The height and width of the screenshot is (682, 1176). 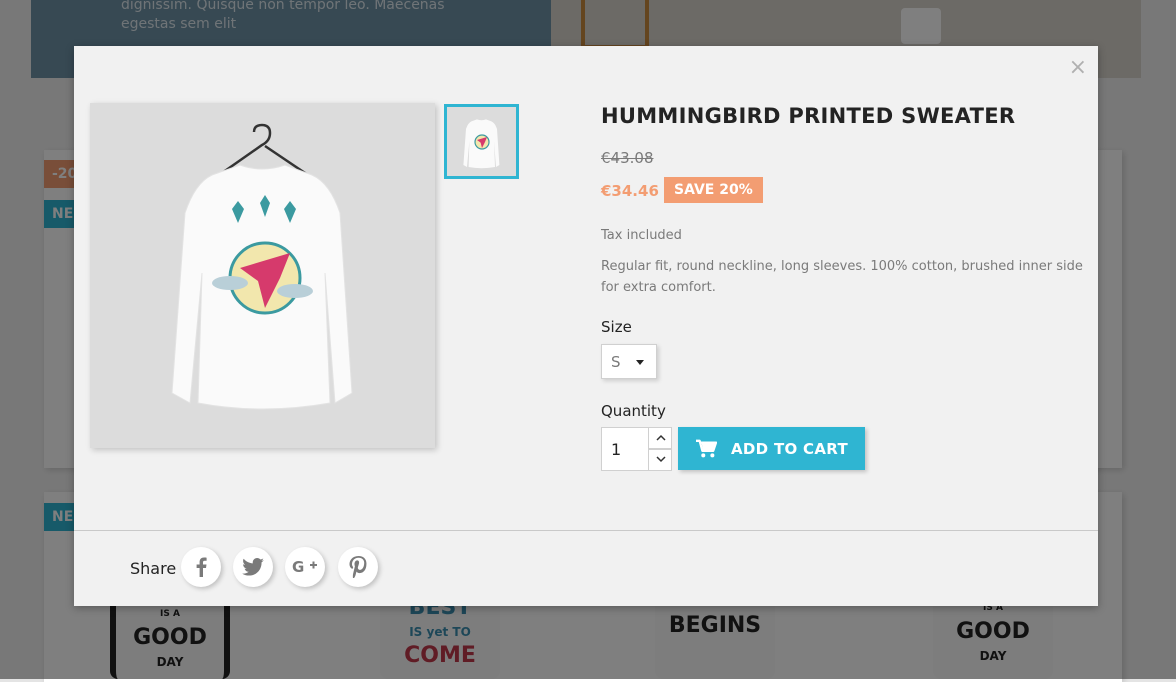 I want to click on quantity-decrement-button, so click(x=660, y=460).